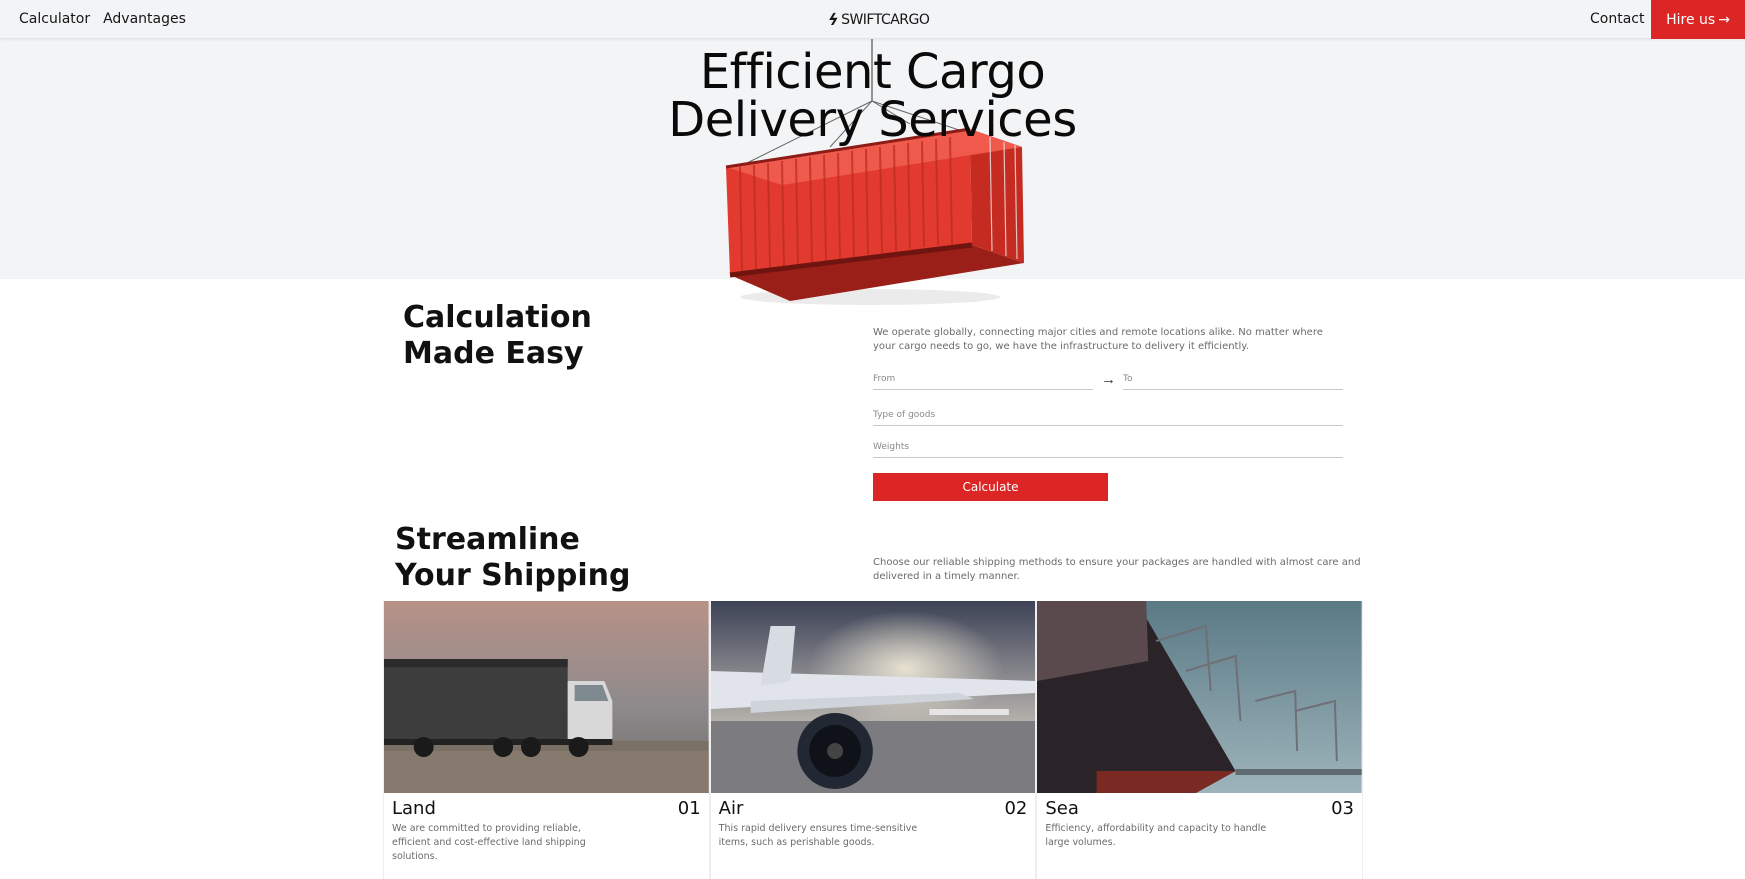 Image resolution: width=1745 pixels, height=879 pixels. Describe the element at coordinates (144, 19) in the screenshot. I see `nav-link-advantages: Advantages` at that location.